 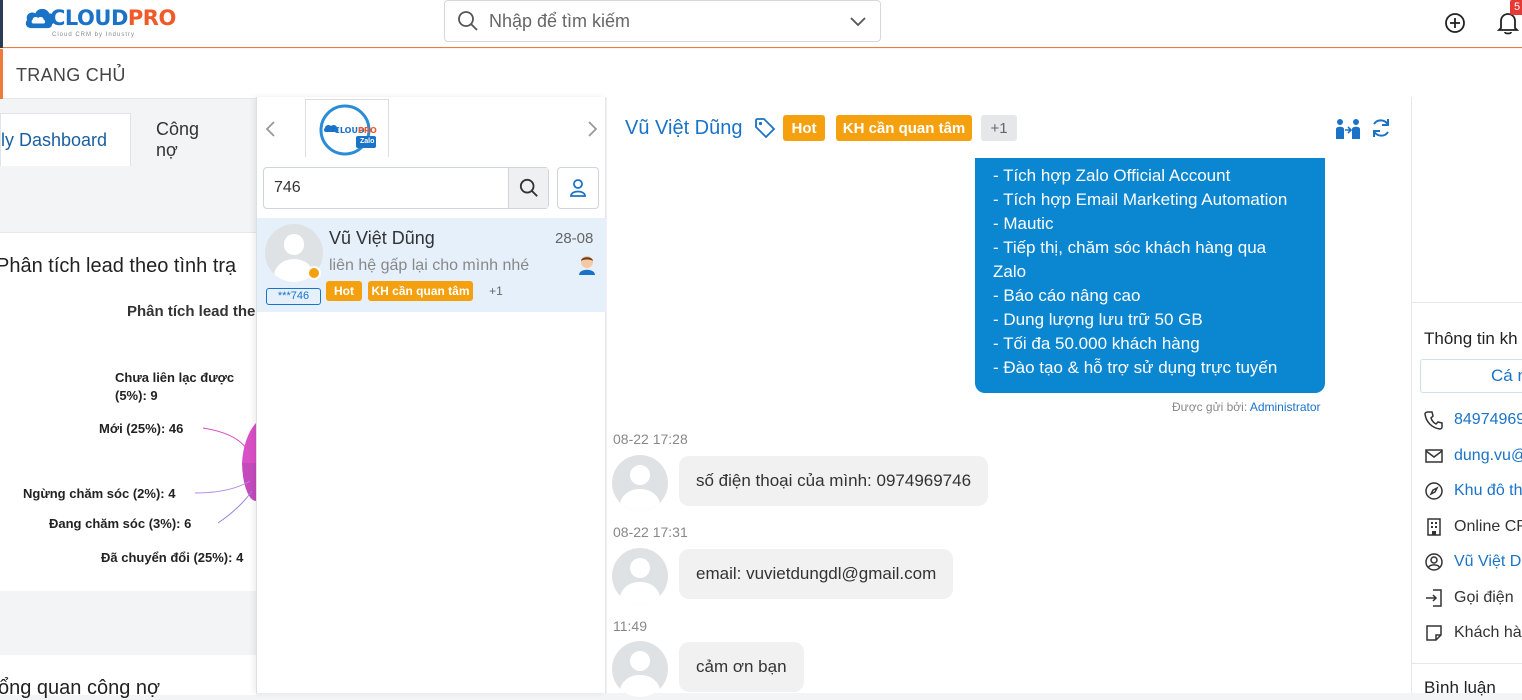 What do you see at coordinates (592, 129) in the screenshot?
I see `chevron-right-icon` at bounding box center [592, 129].